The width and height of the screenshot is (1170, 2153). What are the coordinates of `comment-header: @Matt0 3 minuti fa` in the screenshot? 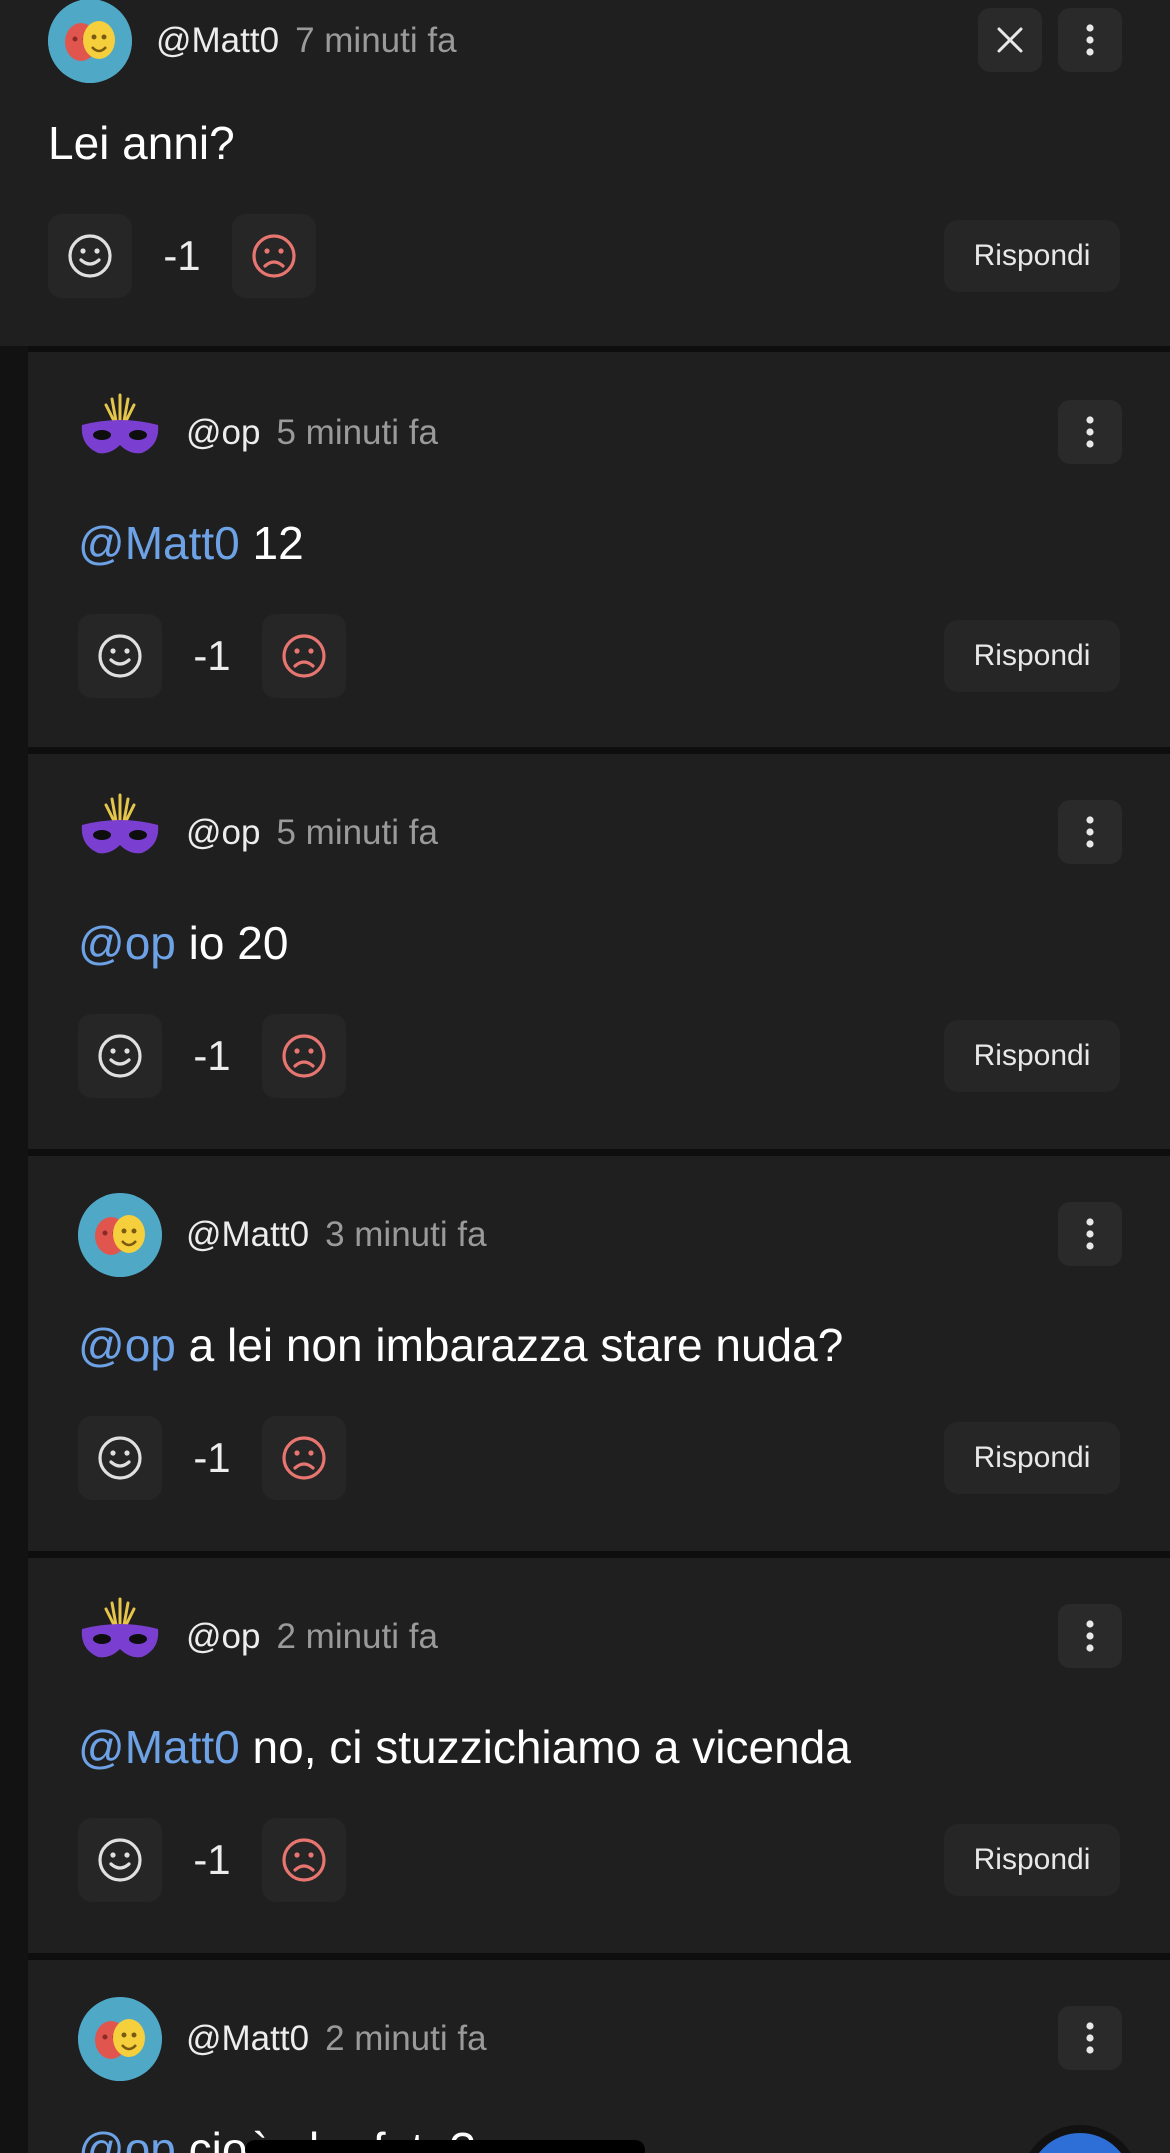 It's located at (282, 1235).